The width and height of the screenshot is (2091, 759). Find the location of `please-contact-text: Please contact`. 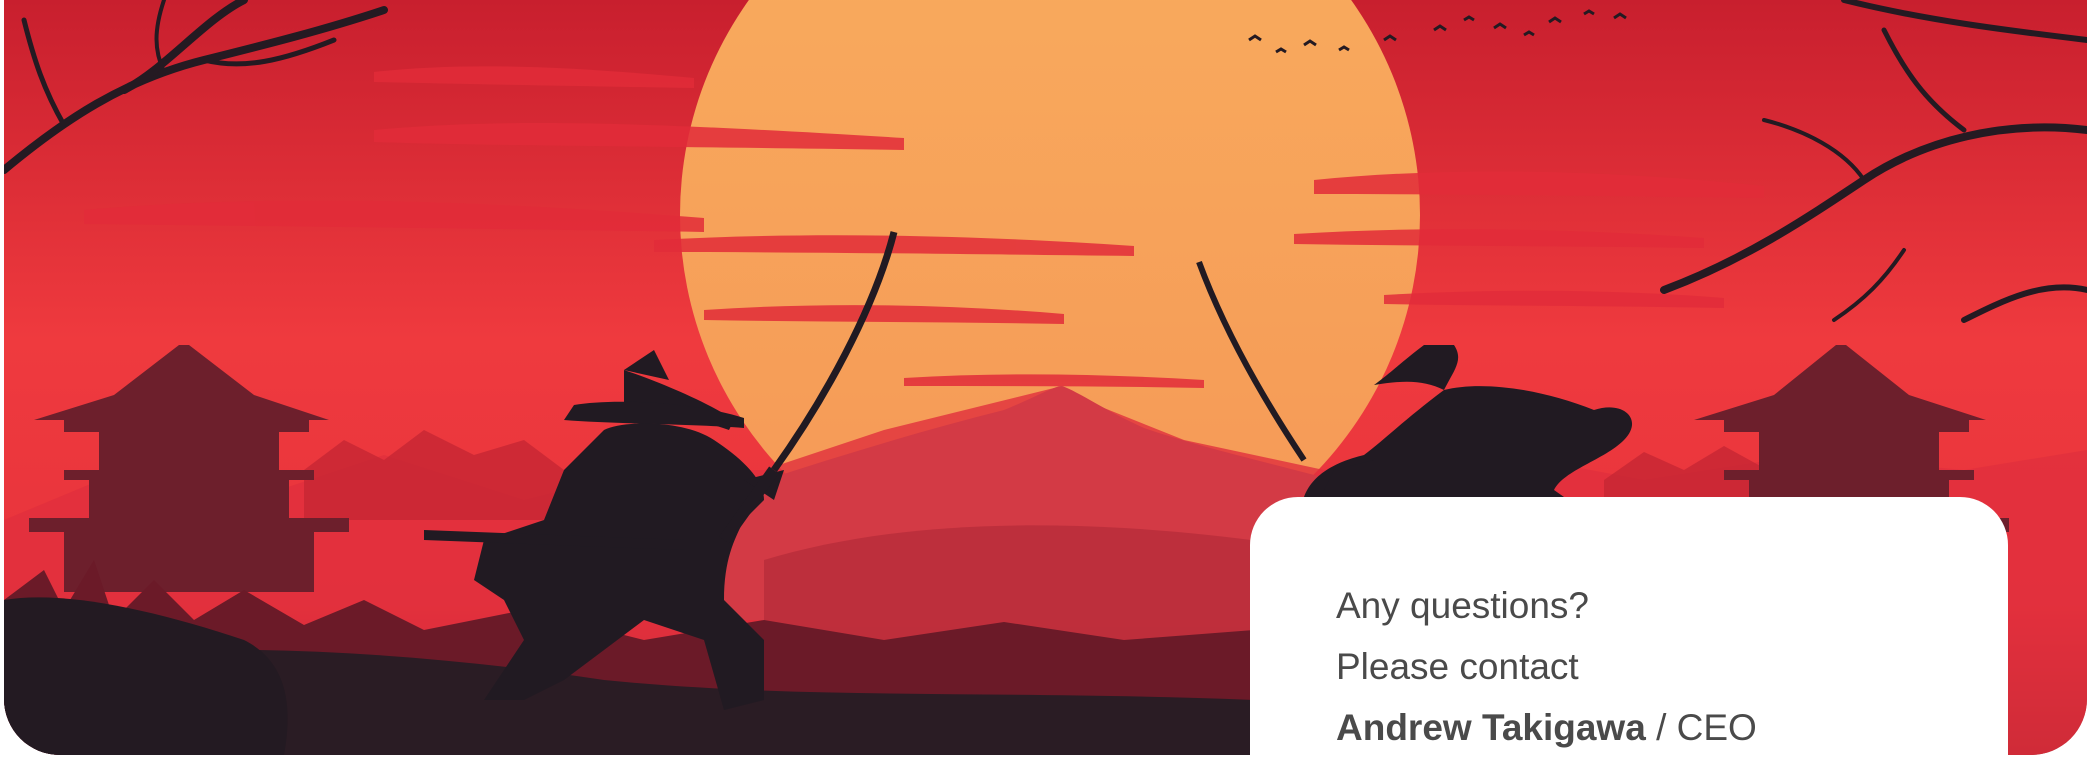

please-contact-text: Please contact is located at coordinates (1457, 666).